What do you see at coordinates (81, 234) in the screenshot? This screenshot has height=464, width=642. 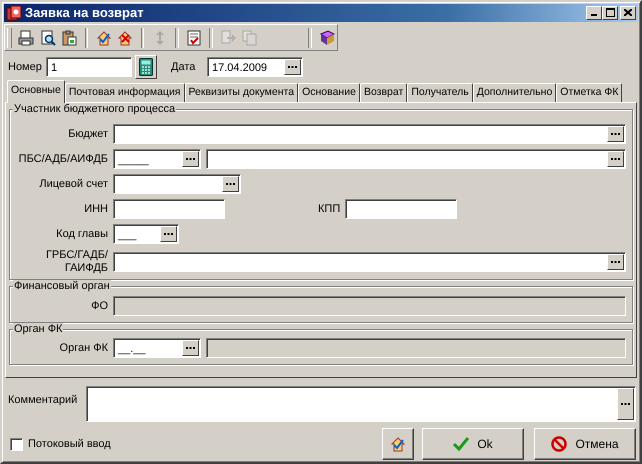 I see `field-label: Код главы` at bounding box center [81, 234].